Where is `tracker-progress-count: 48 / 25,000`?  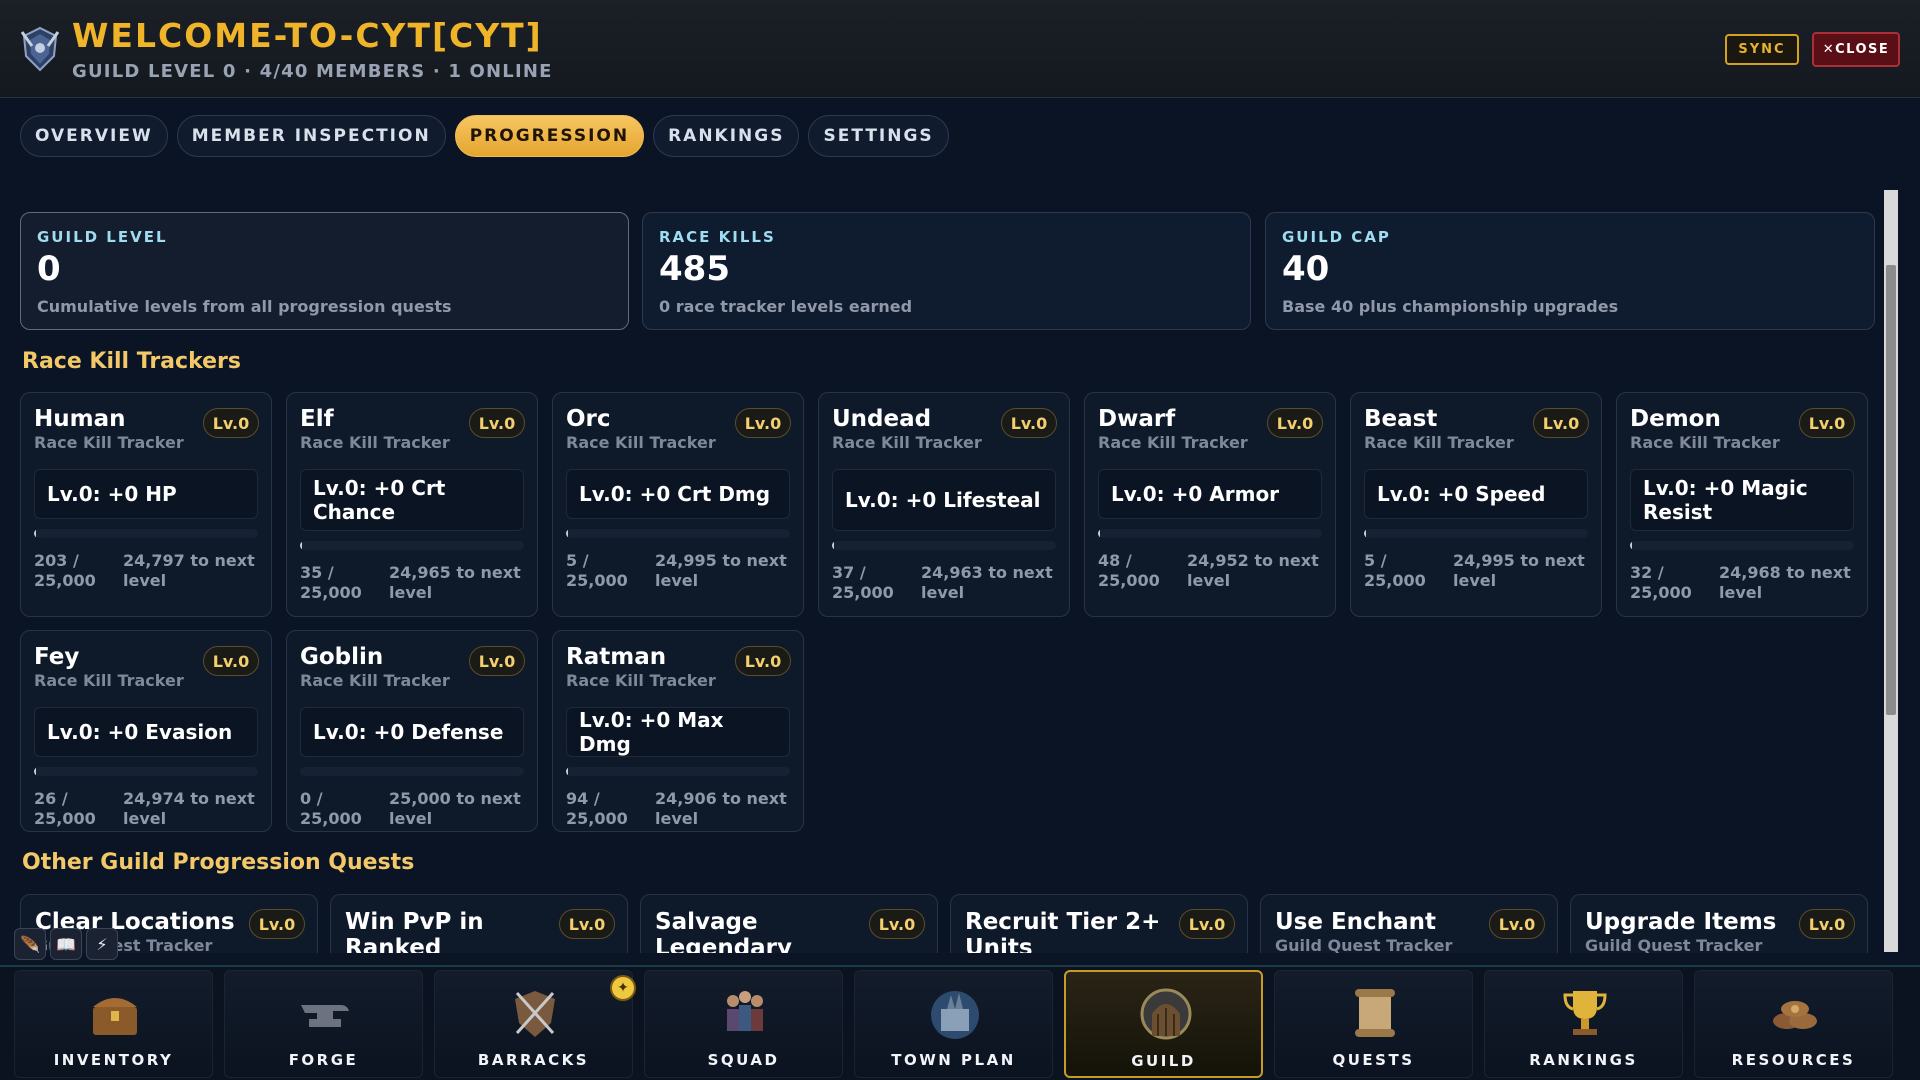 tracker-progress-count: 48 / 25,000 is located at coordinates (1129, 570).